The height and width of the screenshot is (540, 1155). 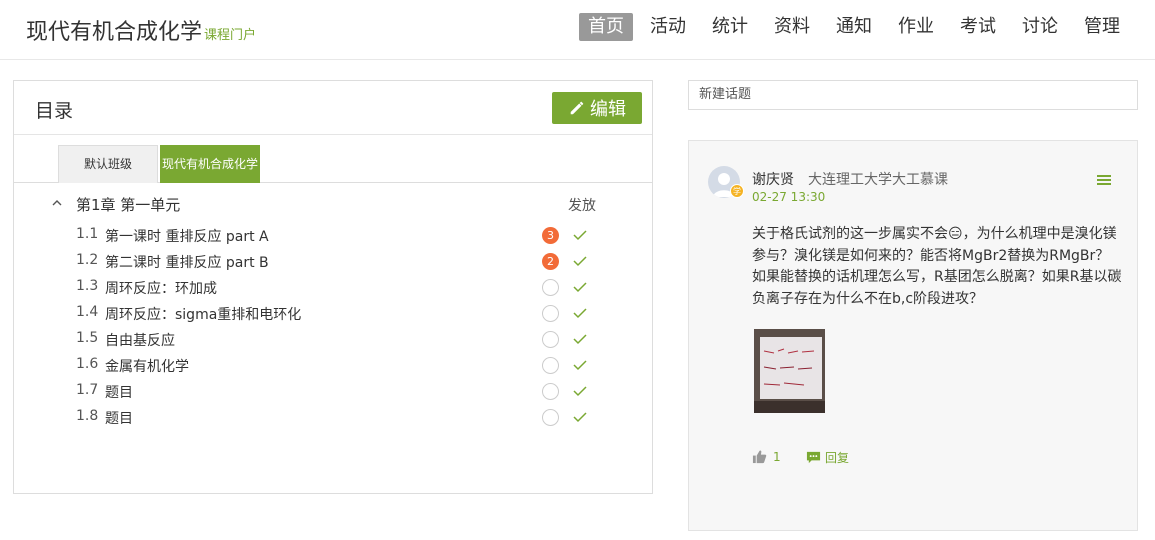 I want to click on like-count: 1, so click(x=777, y=456).